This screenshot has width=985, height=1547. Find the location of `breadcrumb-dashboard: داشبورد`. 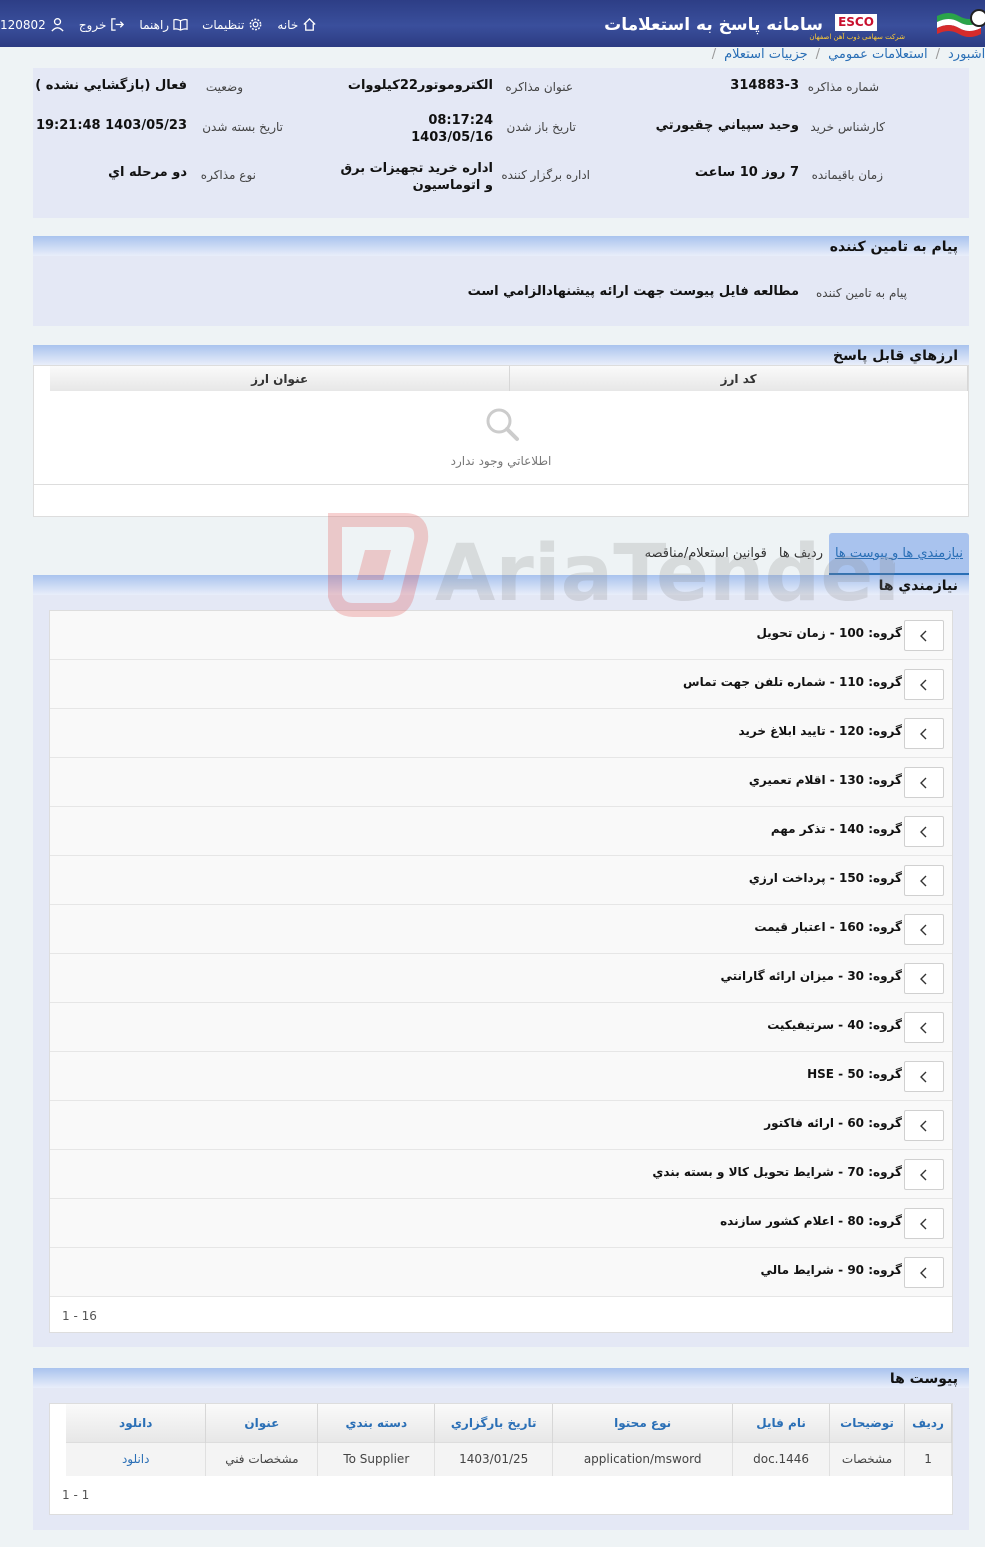

breadcrumb-dashboard: داشبورد is located at coordinates (966, 54).